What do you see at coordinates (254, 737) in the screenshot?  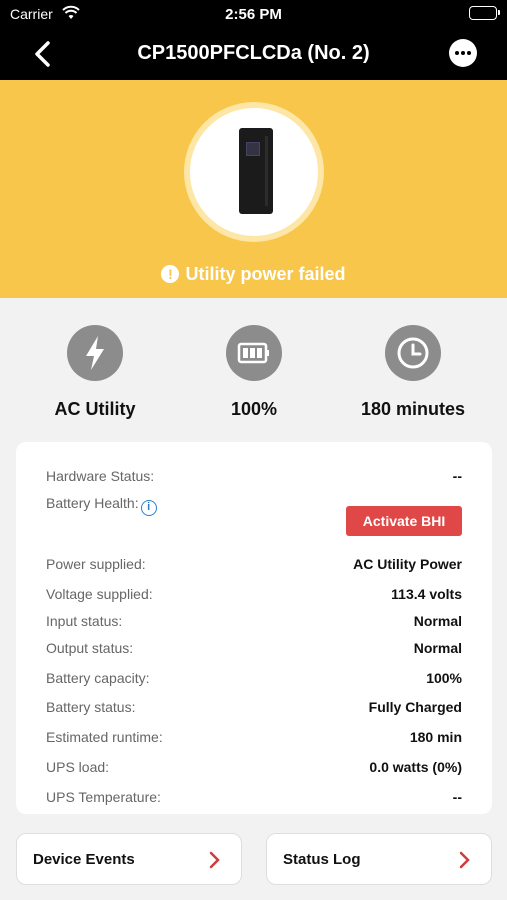 I see `detail-row: Estimated runtime: 180 min` at bounding box center [254, 737].